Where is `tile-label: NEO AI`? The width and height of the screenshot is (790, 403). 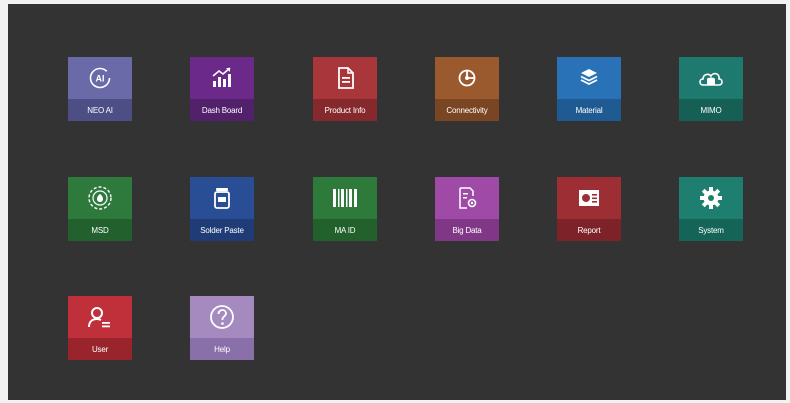 tile-label: NEO AI is located at coordinates (100, 110).